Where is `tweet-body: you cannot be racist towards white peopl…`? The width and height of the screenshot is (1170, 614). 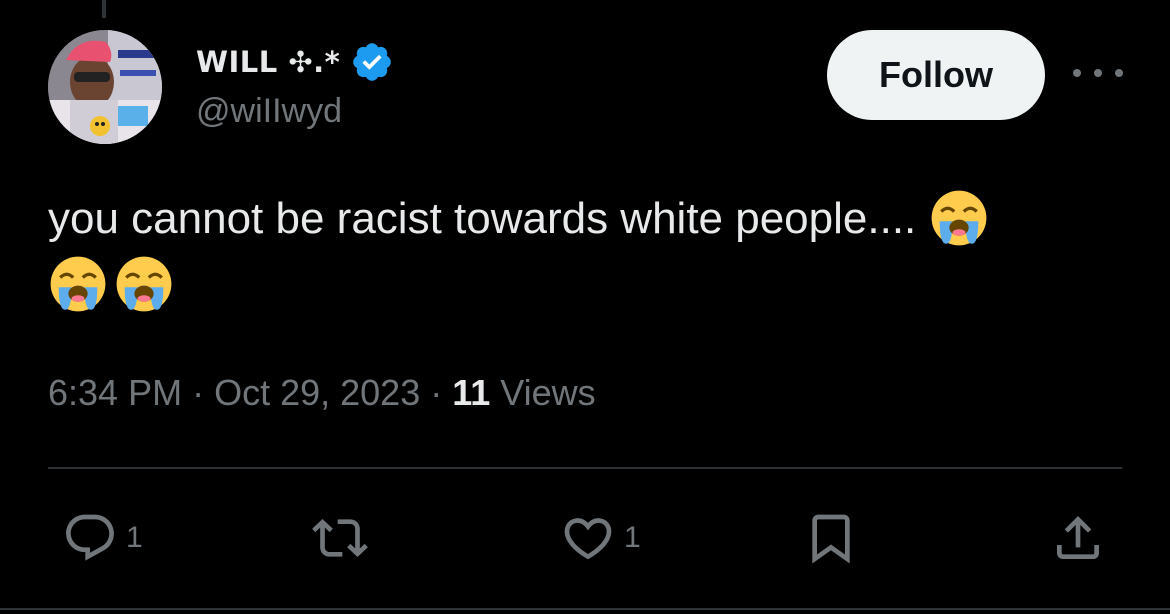
tweet-body: you cannot be racist towards white peopl… is located at coordinates (482, 218).